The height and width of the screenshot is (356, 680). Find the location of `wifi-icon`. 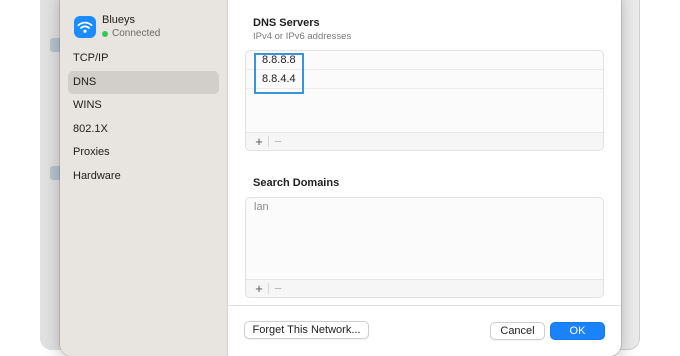

wifi-icon is located at coordinates (85, 27).